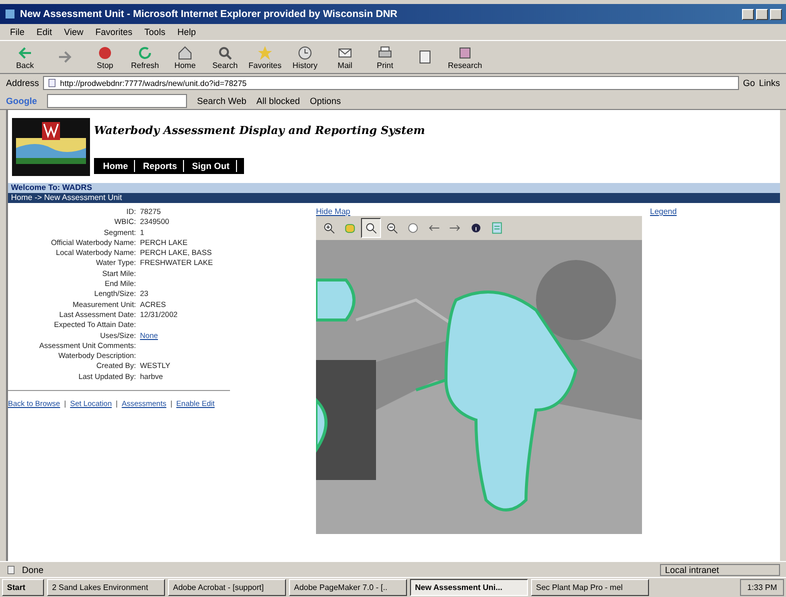  Describe the element at coordinates (44, 32) in the screenshot. I see `menu-item: Edit` at that location.